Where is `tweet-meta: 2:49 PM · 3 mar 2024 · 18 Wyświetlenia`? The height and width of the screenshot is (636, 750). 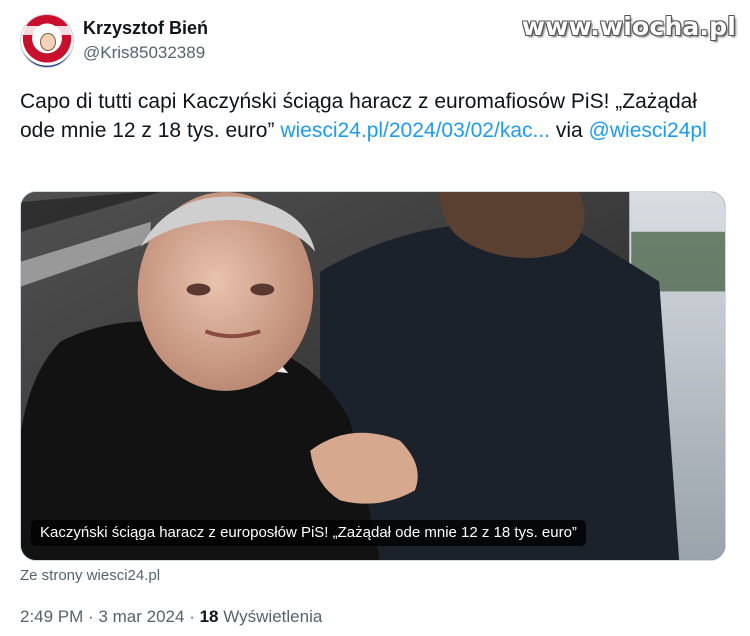 tweet-meta: 2:49 PM · 3 mar 2024 · 18 Wyświetlenia is located at coordinates (171, 617).